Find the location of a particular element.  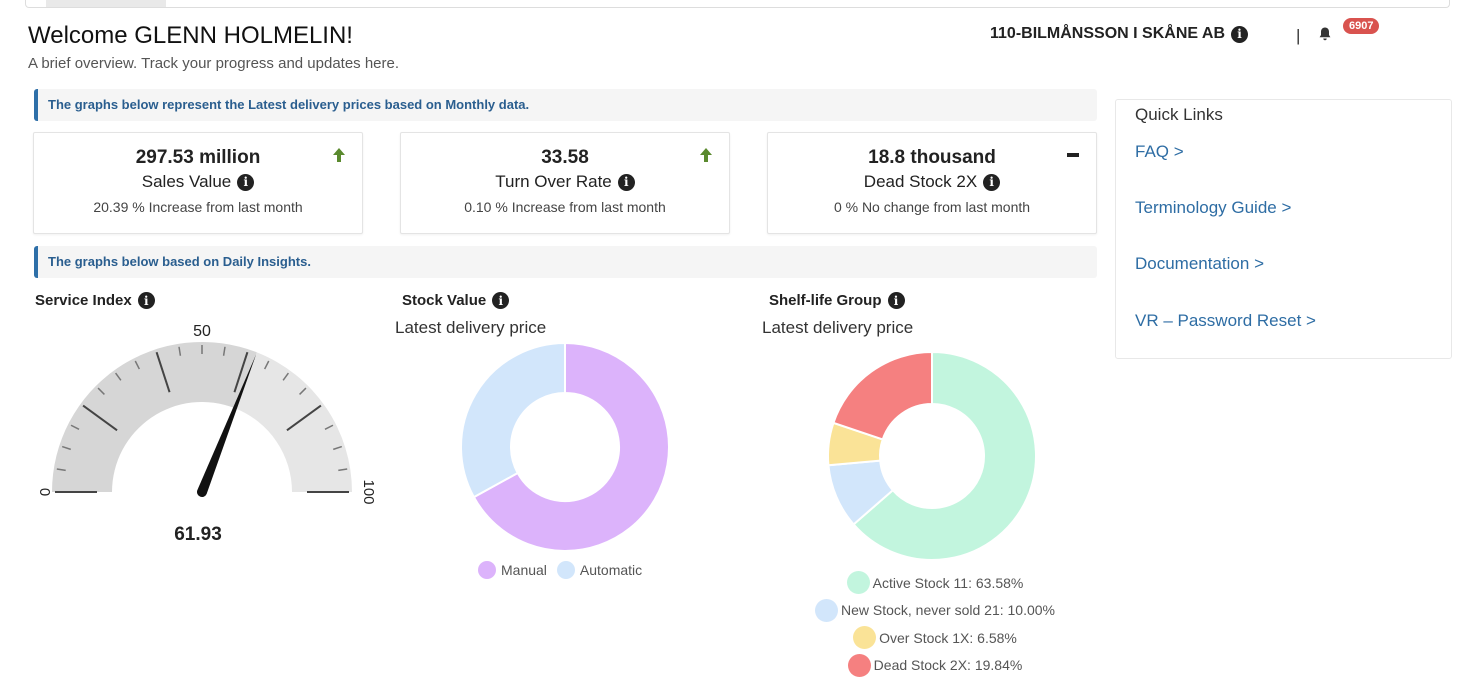

legend-item-active-stock: Active Stock 11: 63.58% is located at coordinates (935, 583).